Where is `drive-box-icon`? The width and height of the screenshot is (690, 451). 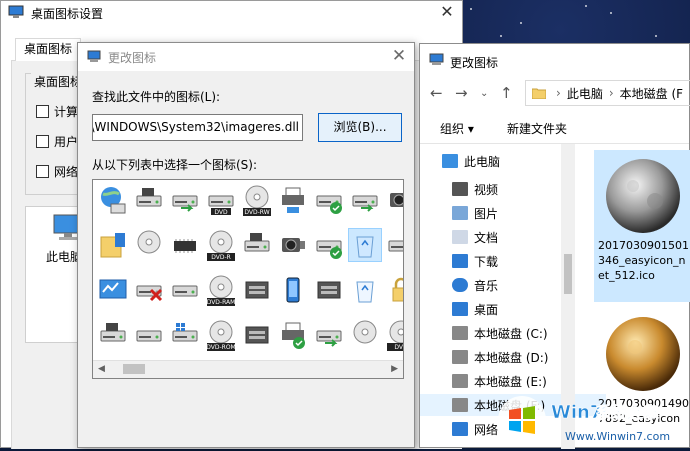
drive-box-icon is located at coordinates (329, 290).